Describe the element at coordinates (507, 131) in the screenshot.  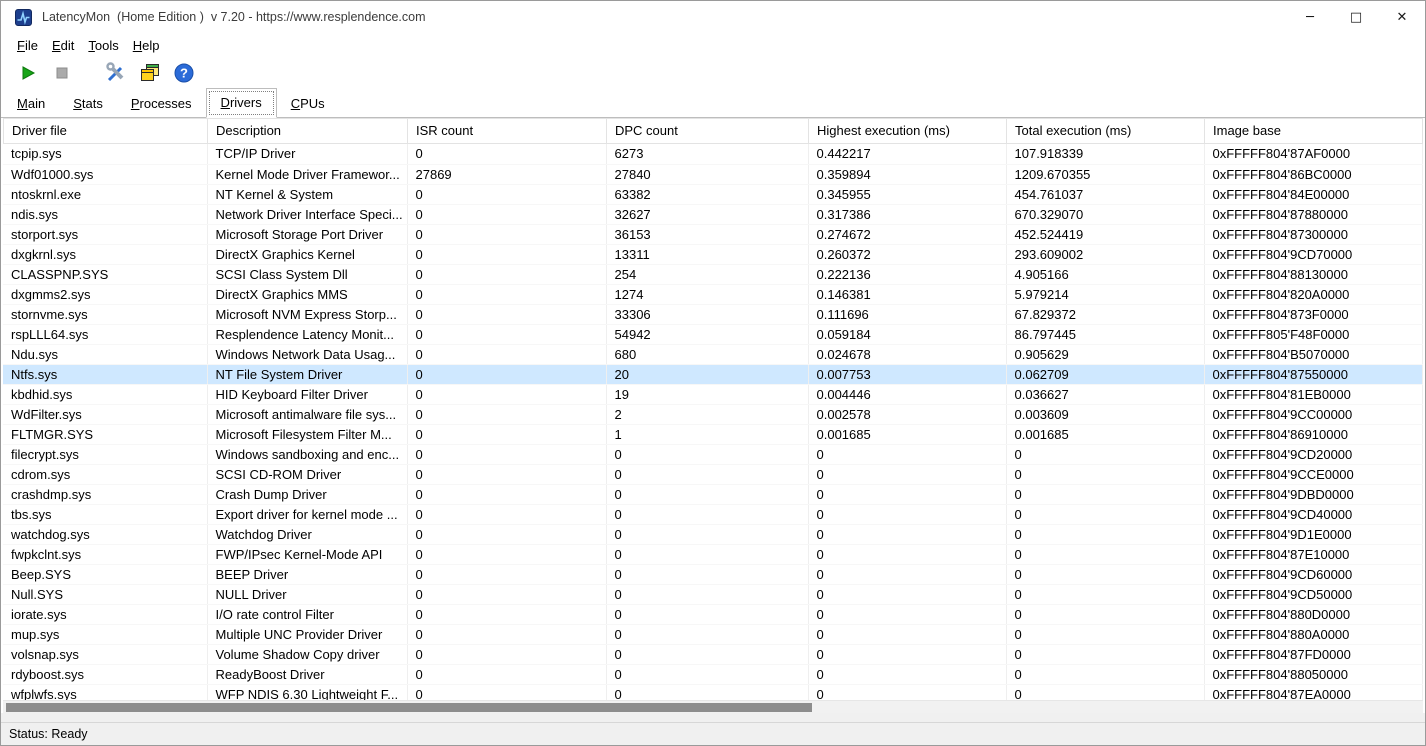
I see `column-header-2: ISR count` at that location.